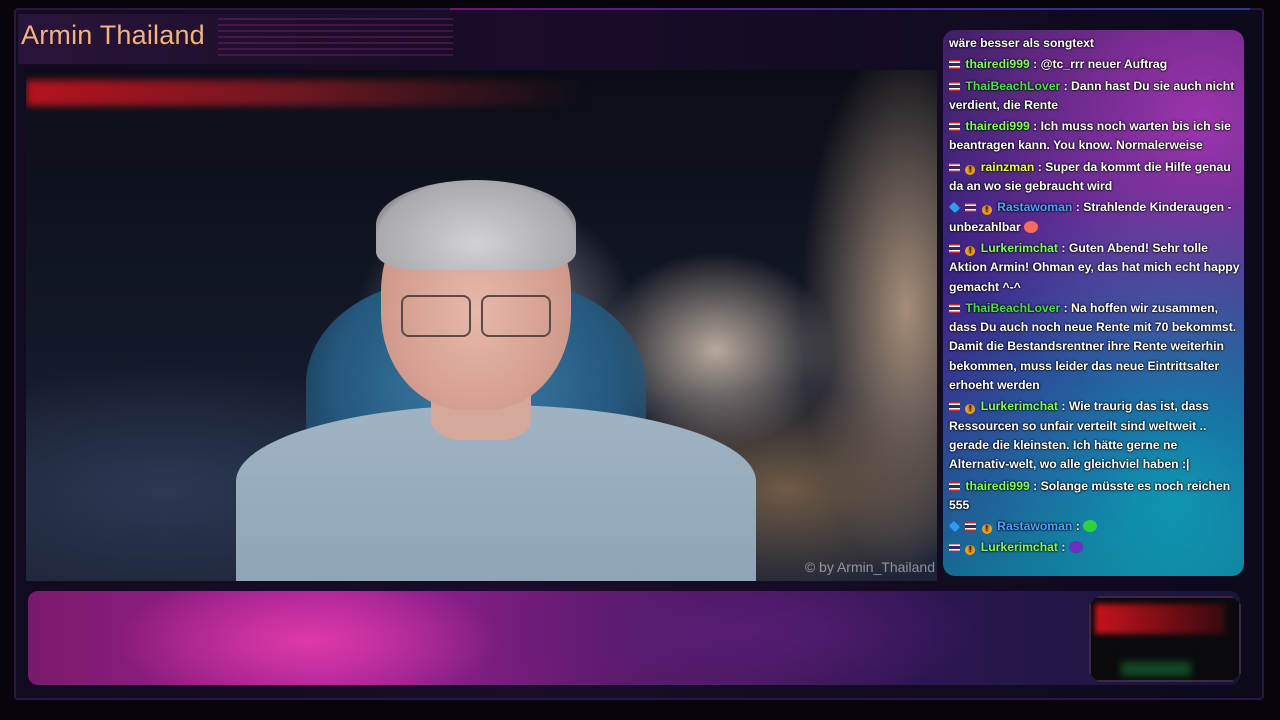 Image resolution: width=1280 pixels, height=720 pixels. Describe the element at coordinates (1094, 547) in the screenshot. I see `chat-message: ! Lurkerimchat :` at that location.